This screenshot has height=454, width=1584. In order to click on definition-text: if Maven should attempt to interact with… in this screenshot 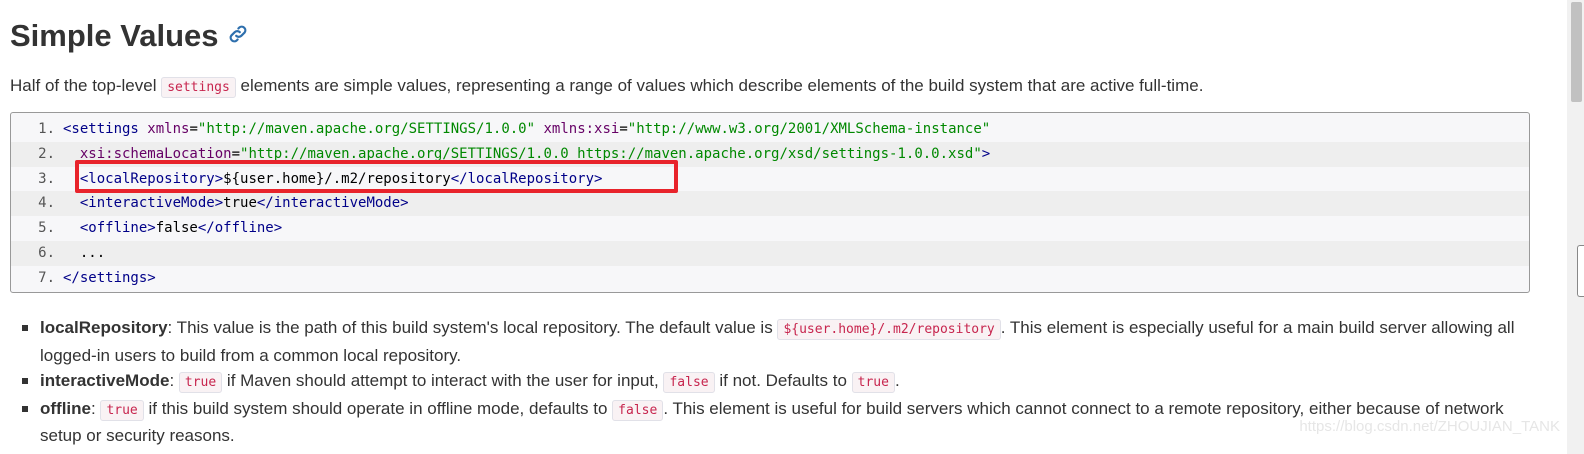, I will do `click(443, 380)`.